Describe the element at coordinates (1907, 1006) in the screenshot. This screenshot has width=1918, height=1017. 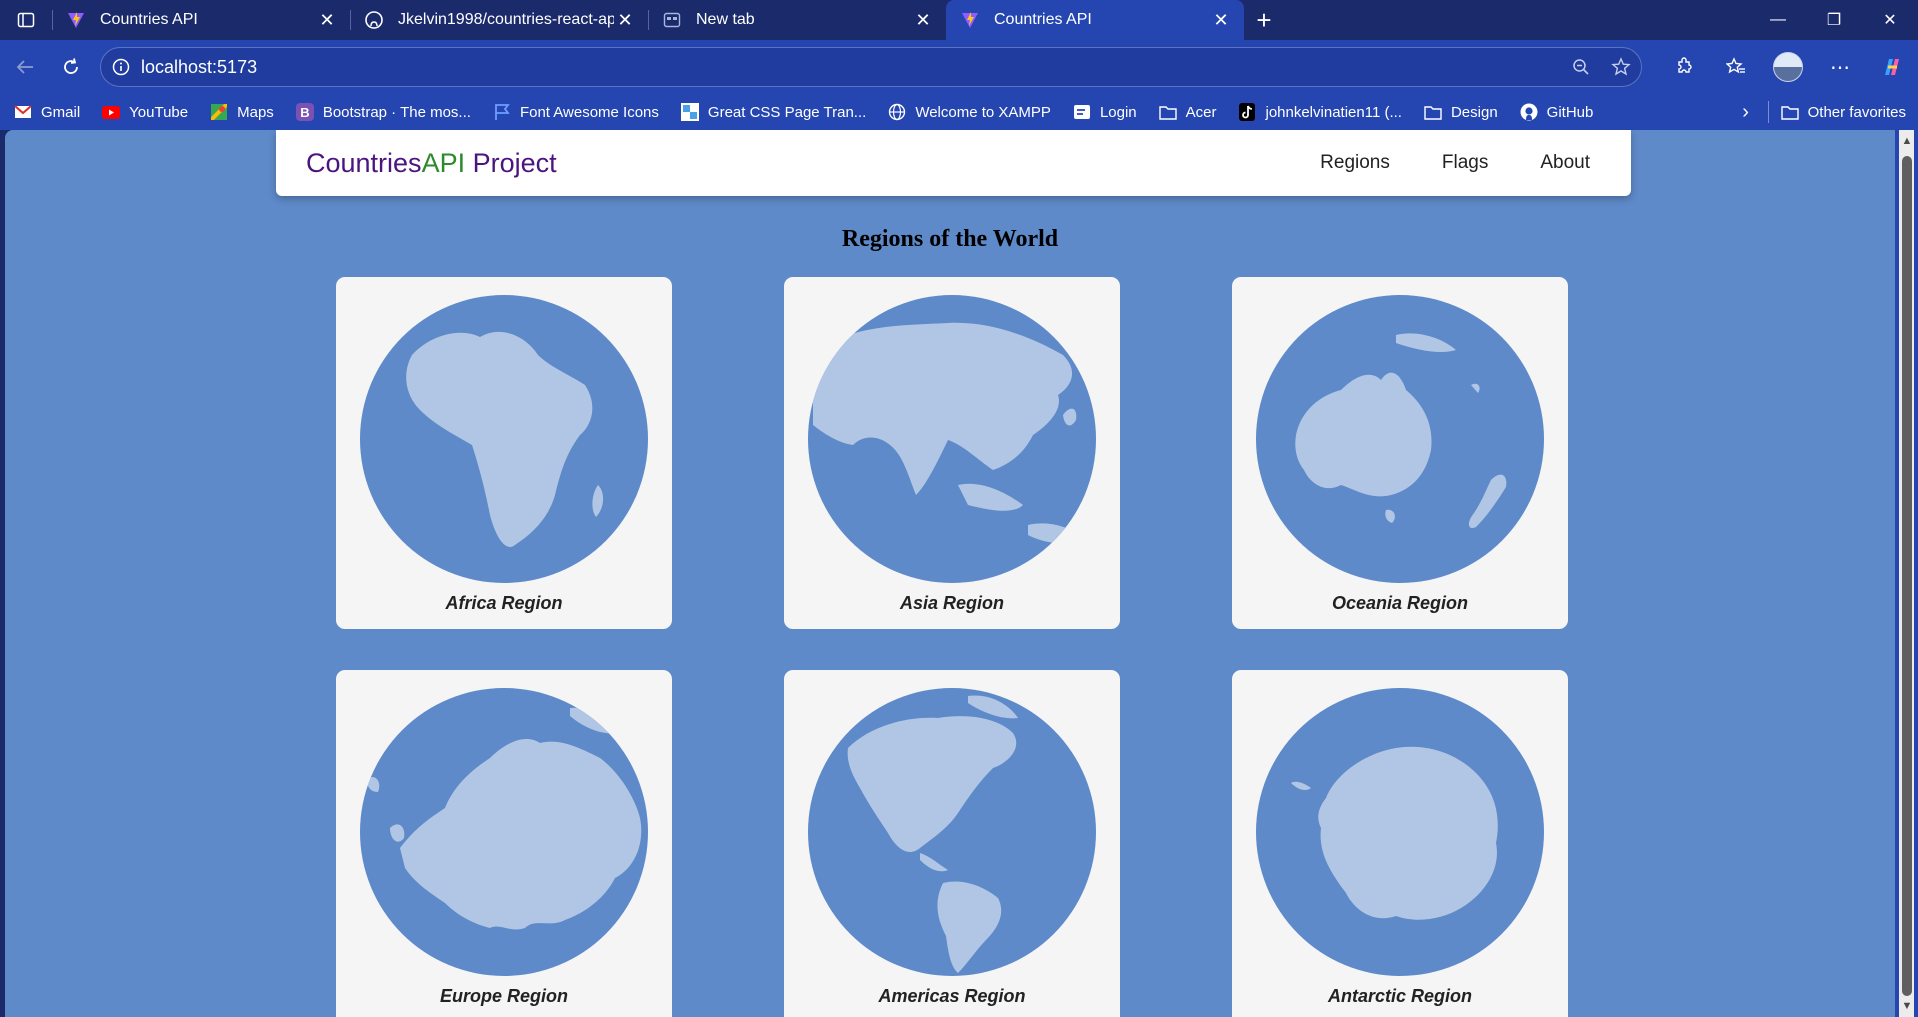
I see `scroll-down-icon: ▼` at that location.